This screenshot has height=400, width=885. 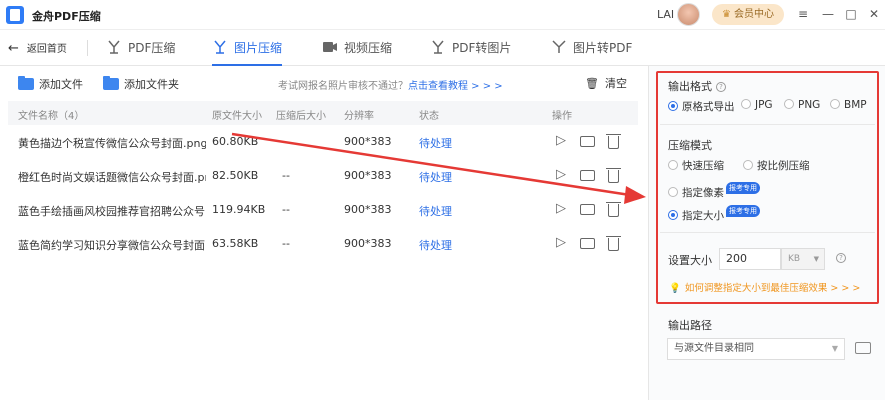 I want to click on unit-select: KB ▼, so click(x=803, y=259).